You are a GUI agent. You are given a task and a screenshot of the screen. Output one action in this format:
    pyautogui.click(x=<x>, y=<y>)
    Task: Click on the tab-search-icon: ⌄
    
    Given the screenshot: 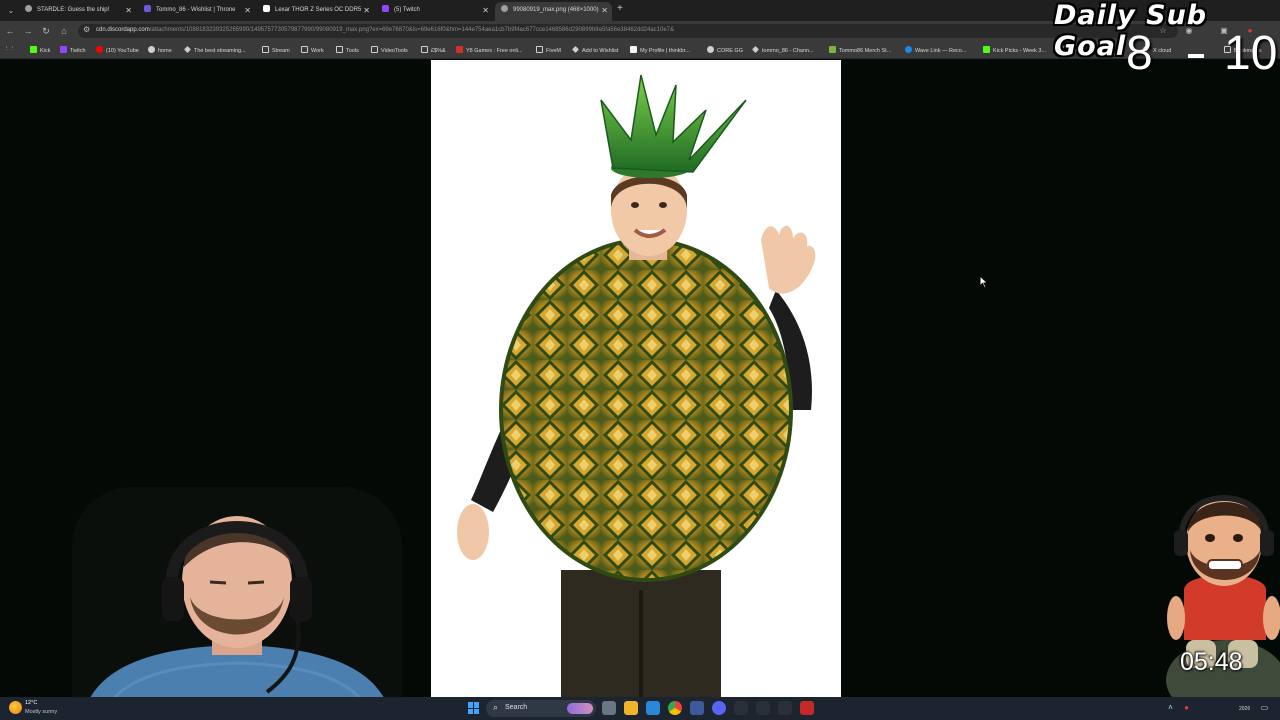 What is the action you would take?
    pyautogui.click(x=11, y=10)
    